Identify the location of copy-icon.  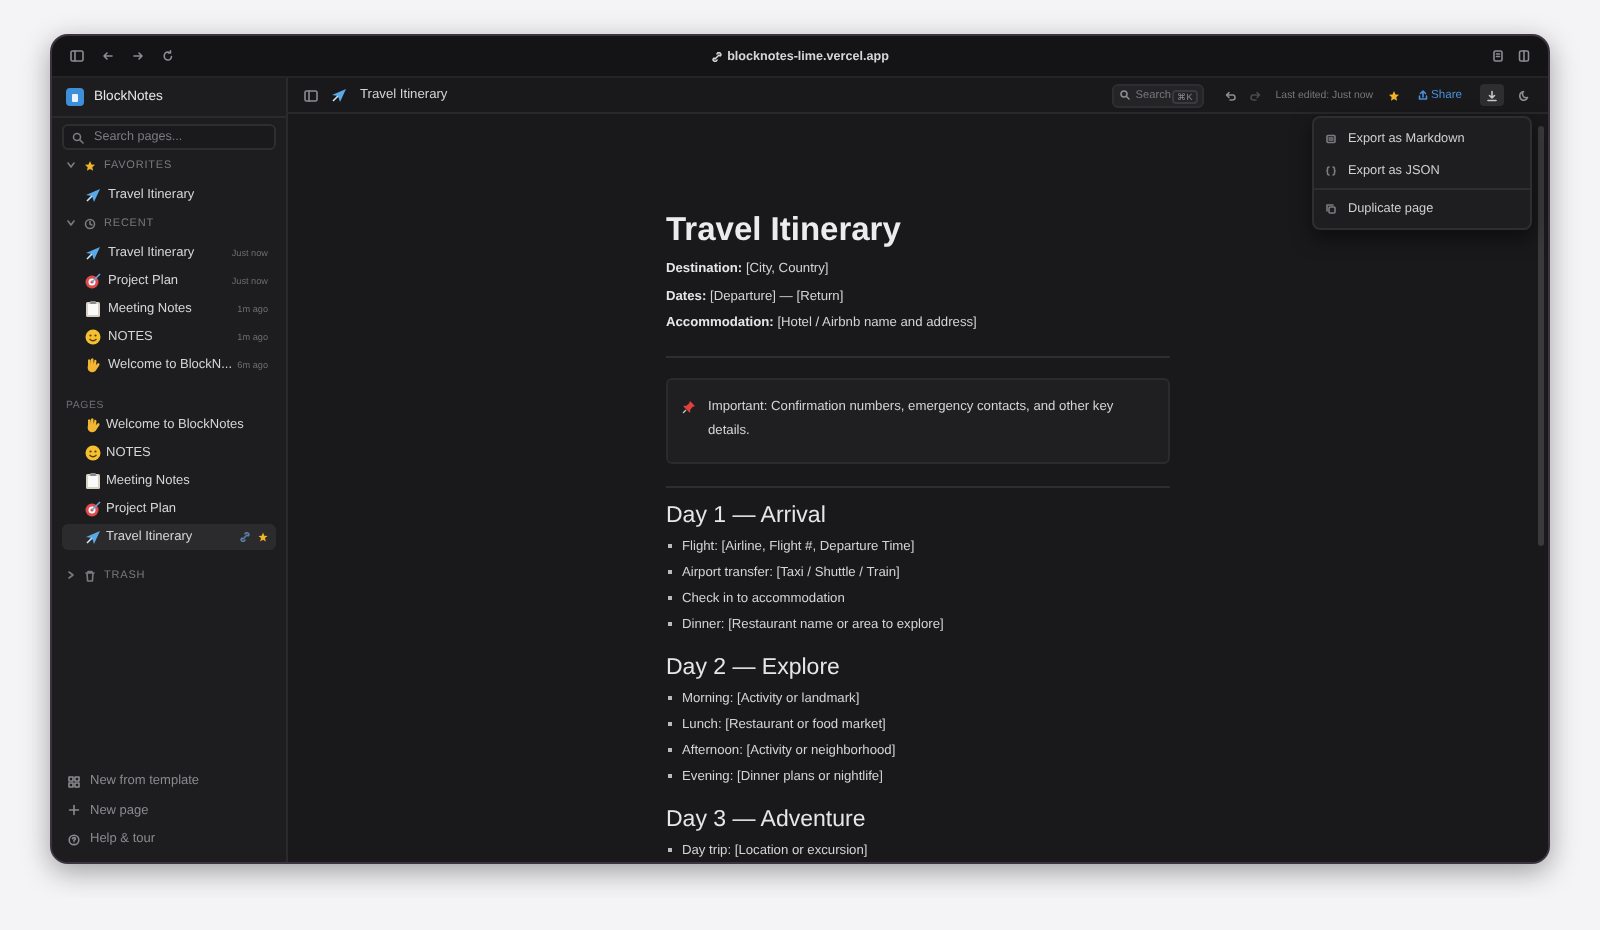
(1331, 208).